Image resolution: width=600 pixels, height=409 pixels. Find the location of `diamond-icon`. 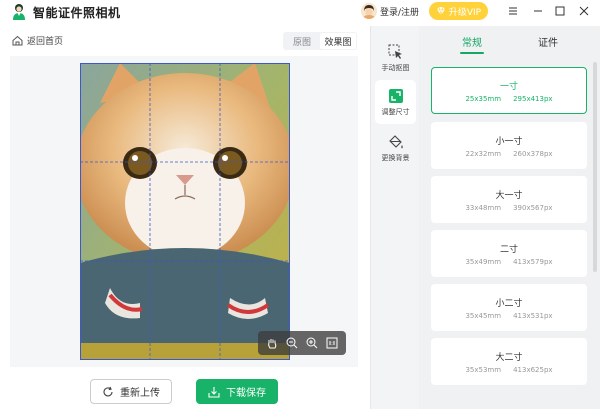

diamond-icon is located at coordinates (440, 11).